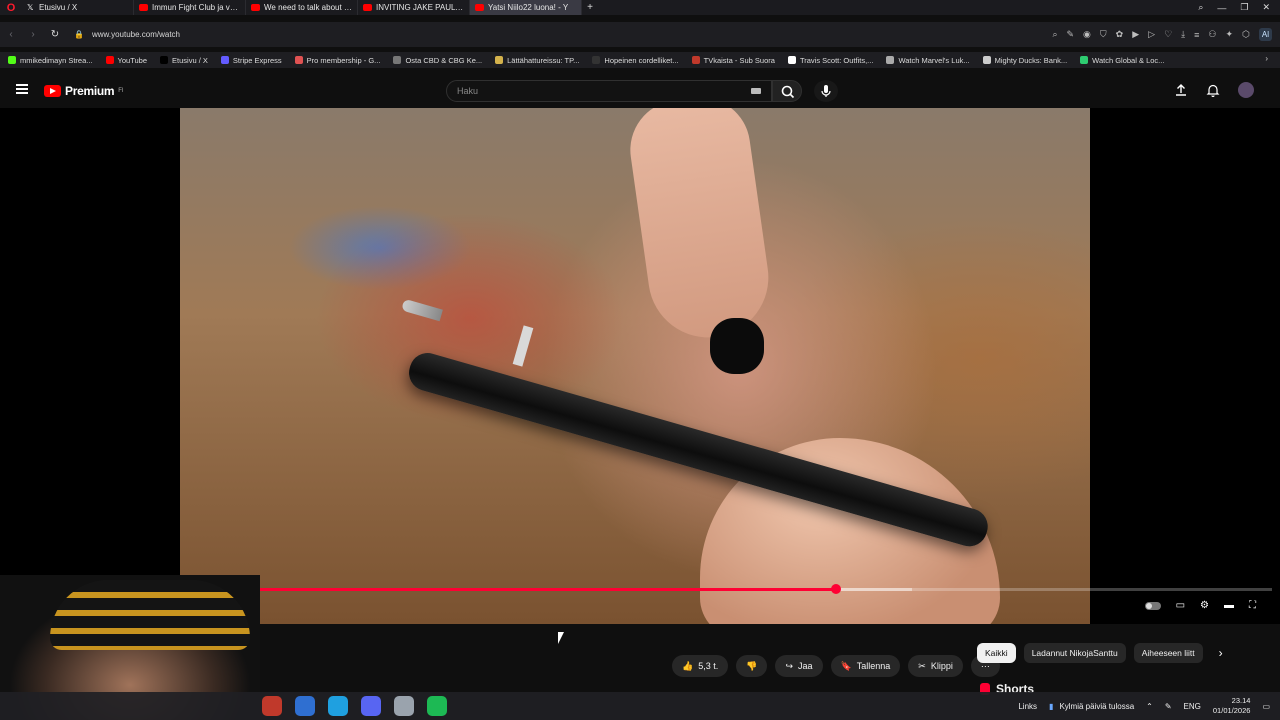  I want to click on youtube-header: Premium FI Haku, so click(640, 90).